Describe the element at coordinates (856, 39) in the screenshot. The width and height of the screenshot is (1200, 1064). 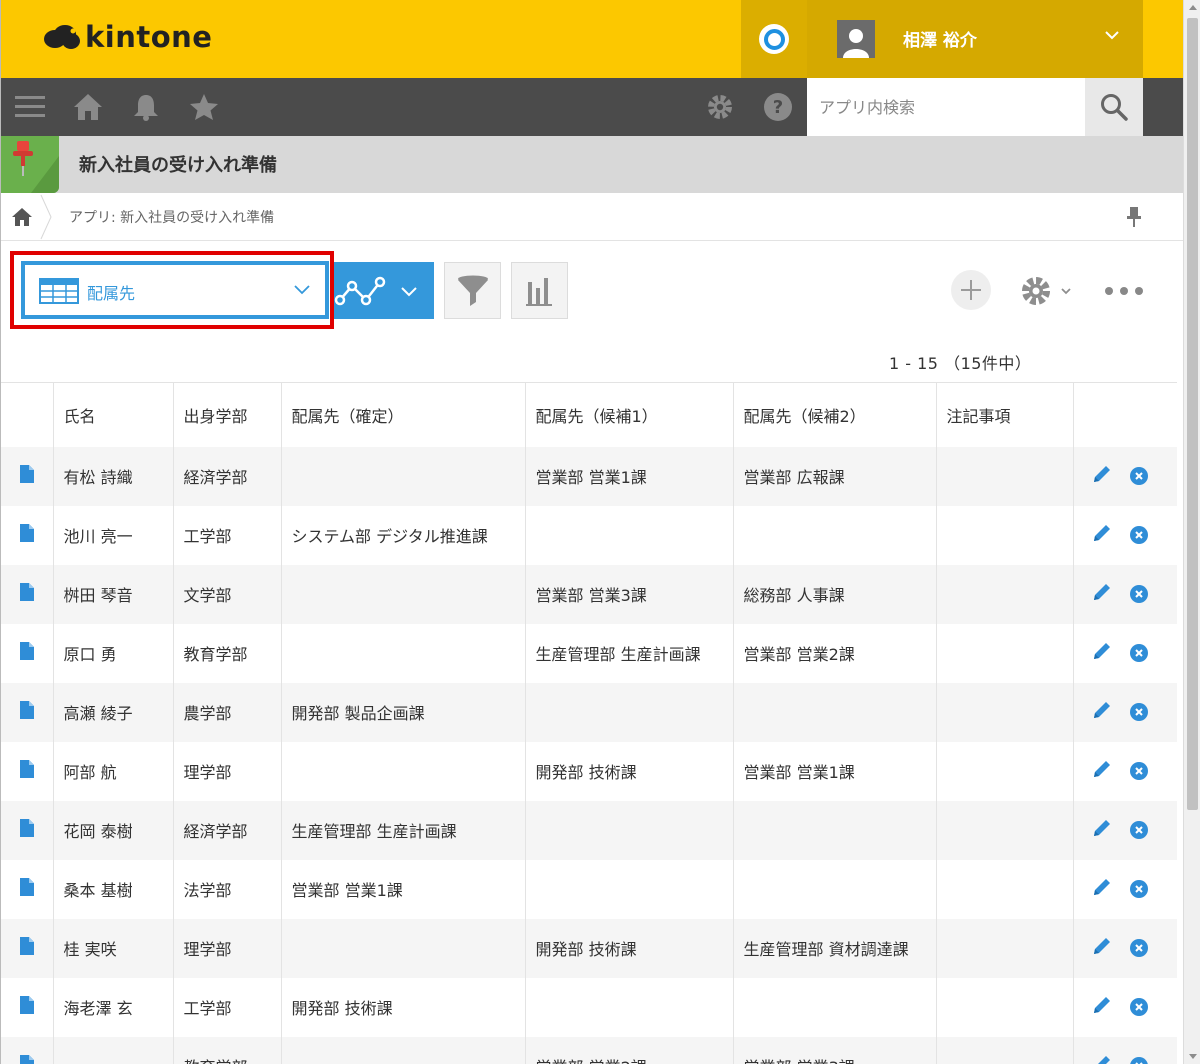
I see `avatar` at that location.